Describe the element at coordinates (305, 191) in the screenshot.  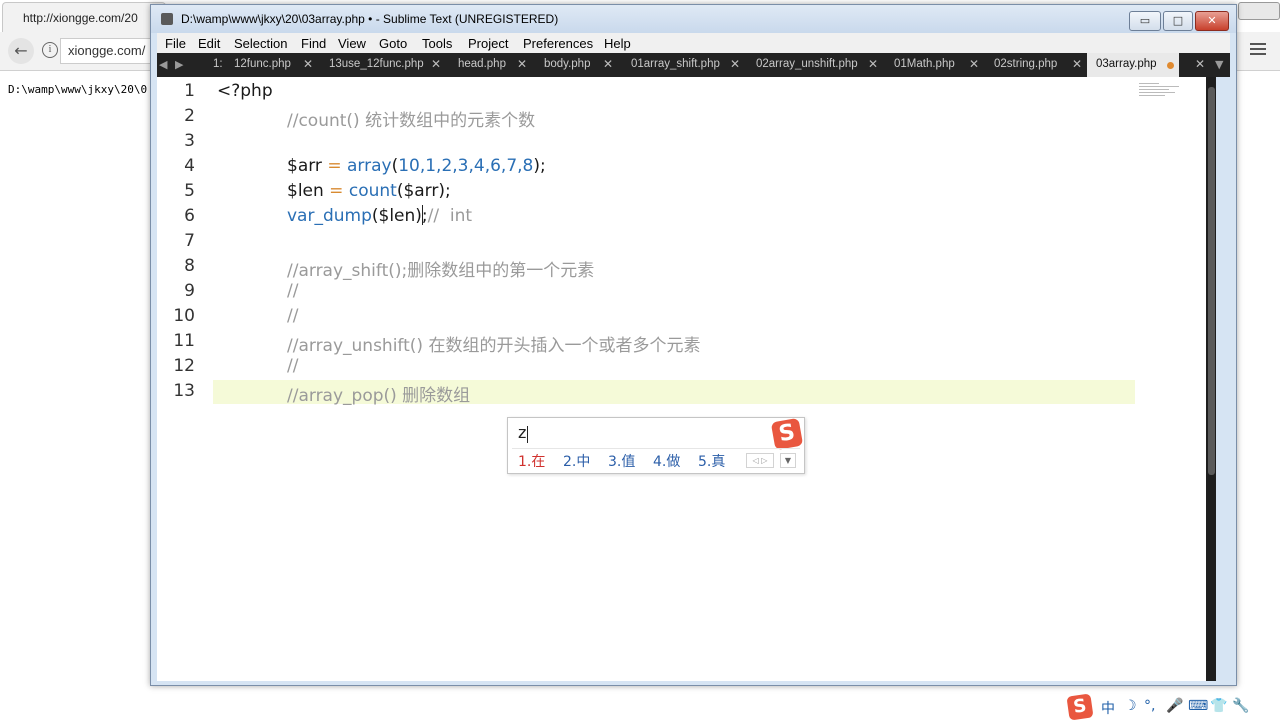
I see `code-token-variable: $len` at that location.